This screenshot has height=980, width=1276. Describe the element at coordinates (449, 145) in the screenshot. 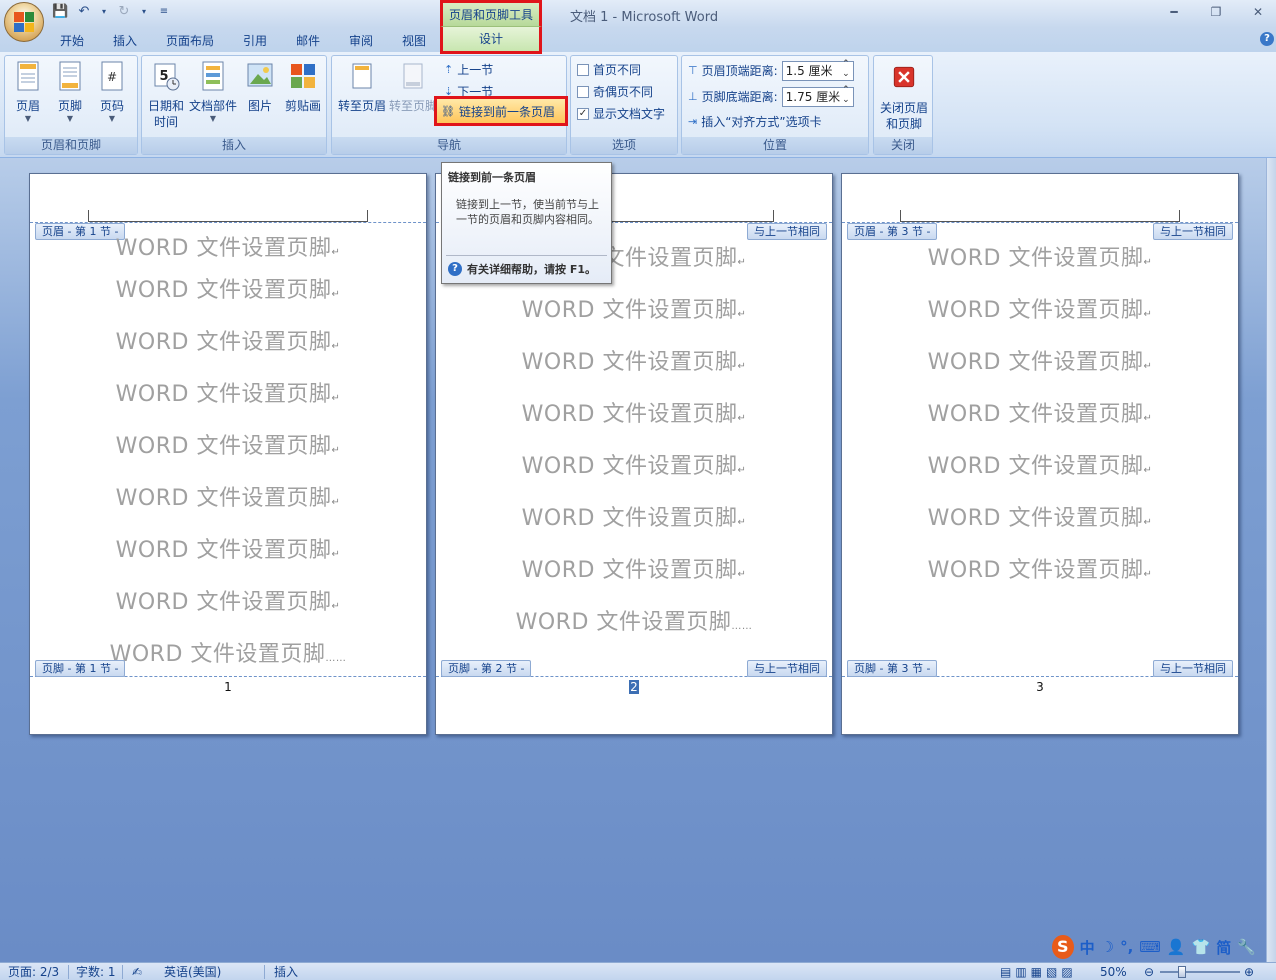

I see `group-label-navigation: 导航` at that location.